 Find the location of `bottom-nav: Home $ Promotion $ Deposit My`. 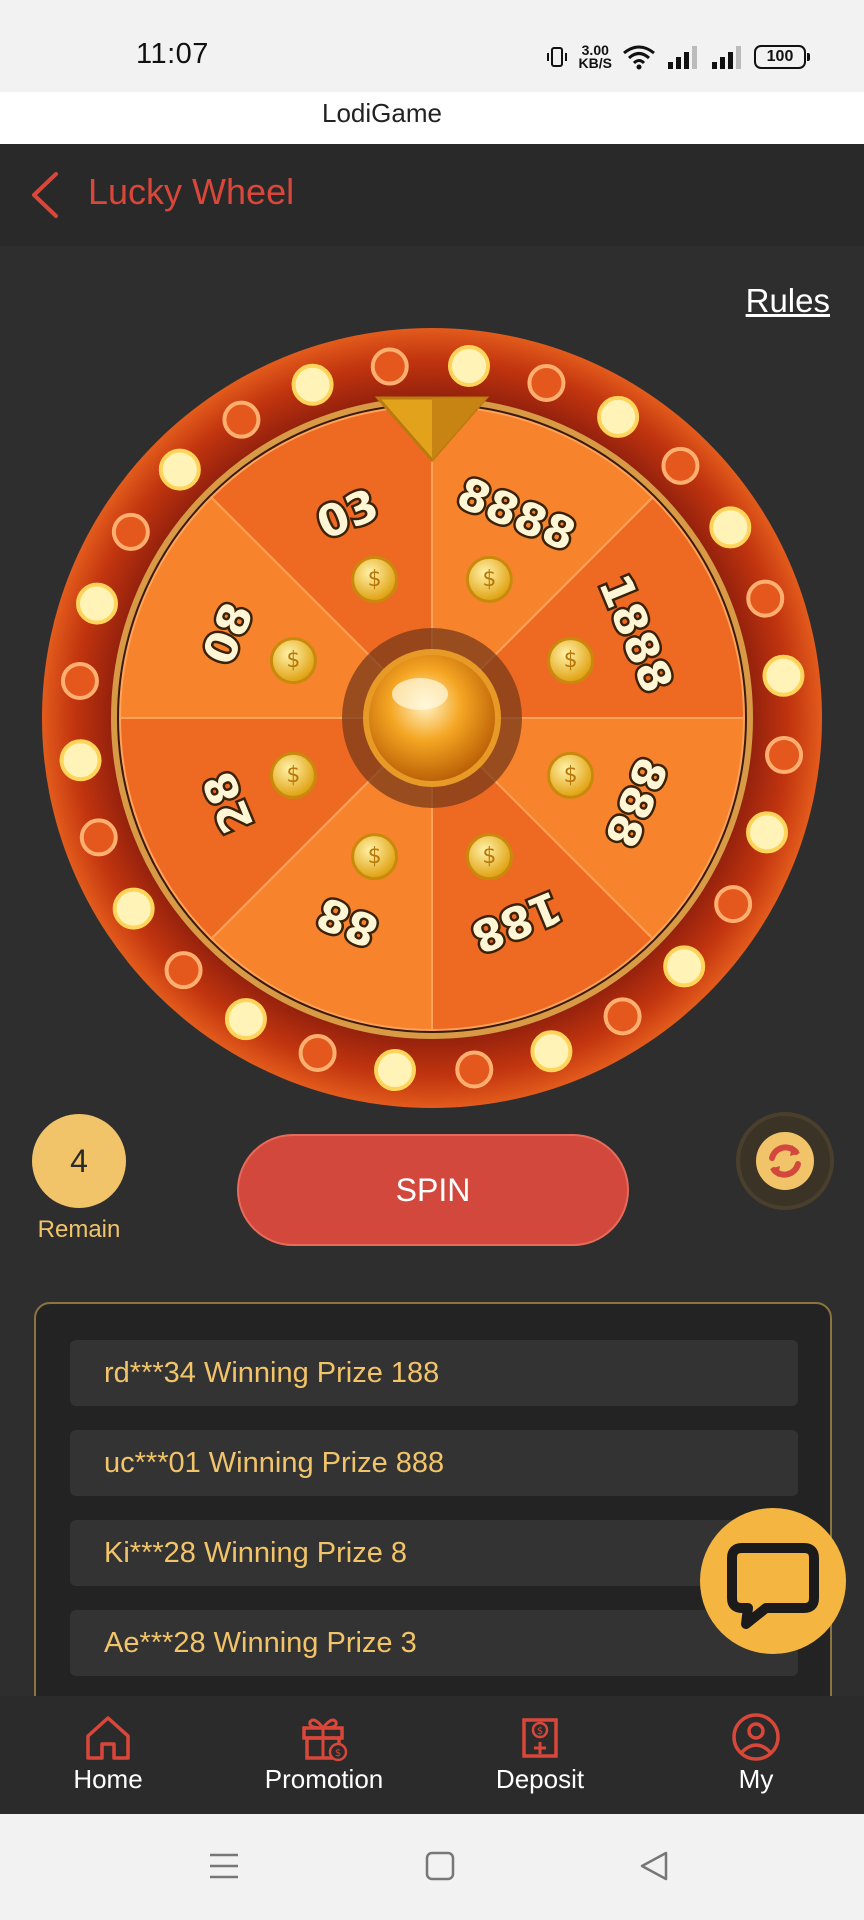

bottom-nav: Home $ Promotion $ Deposit My is located at coordinates (432, 1755).